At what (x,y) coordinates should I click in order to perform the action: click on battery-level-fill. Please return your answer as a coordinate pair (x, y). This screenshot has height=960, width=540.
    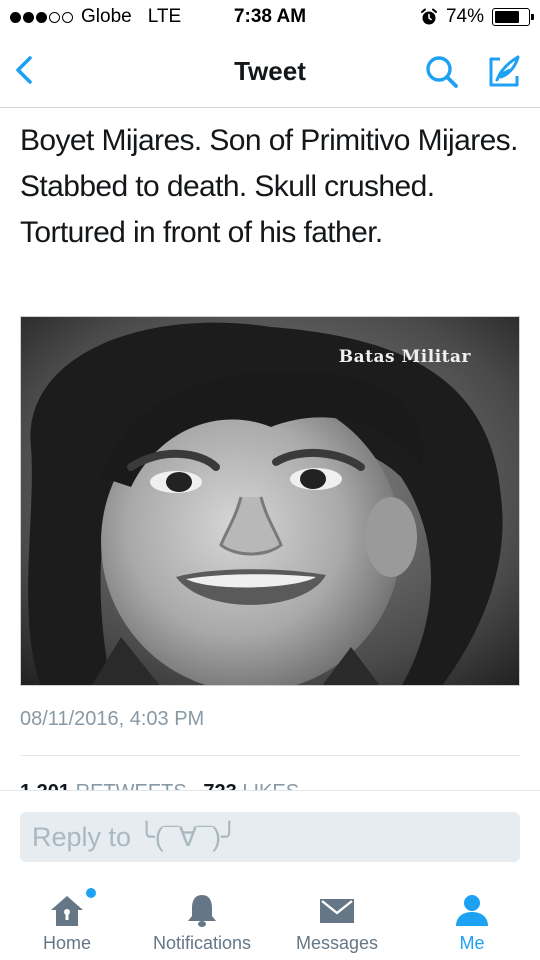
    Looking at the image, I should click on (507, 17).